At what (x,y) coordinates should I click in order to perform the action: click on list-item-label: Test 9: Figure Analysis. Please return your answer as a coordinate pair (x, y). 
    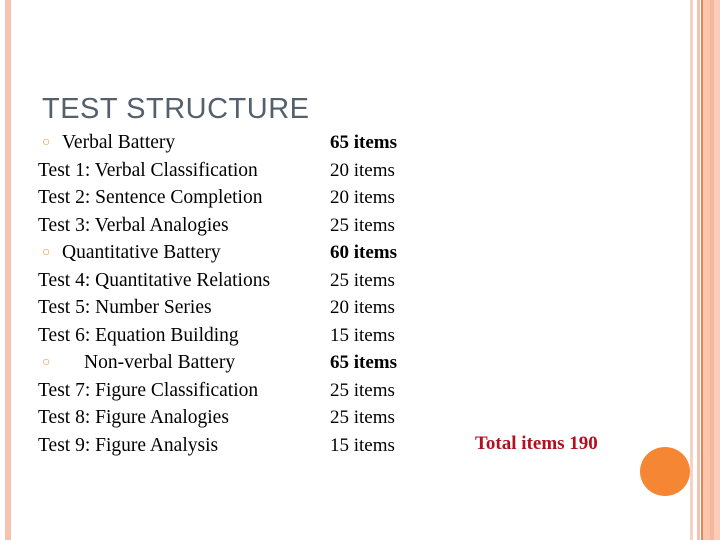
    Looking at the image, I should click on (128, 445).